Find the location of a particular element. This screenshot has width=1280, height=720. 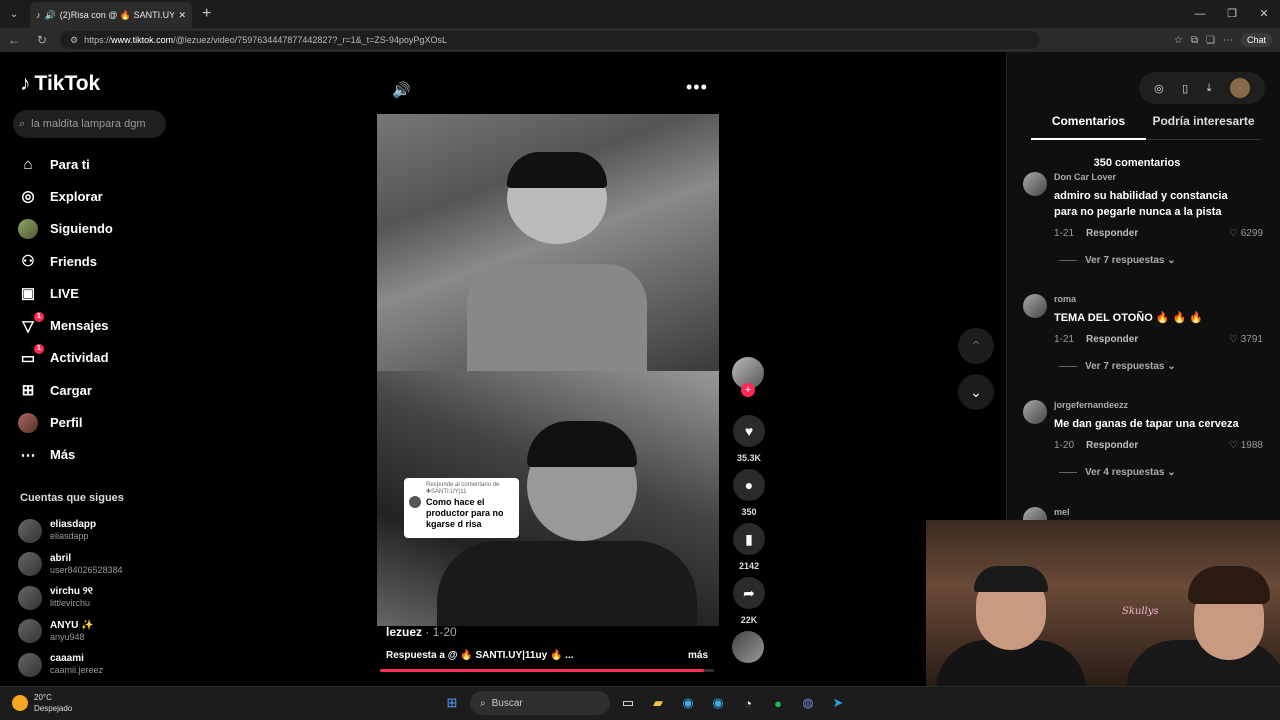

reload-icon: ↻ is located at coordinates (42, 40).